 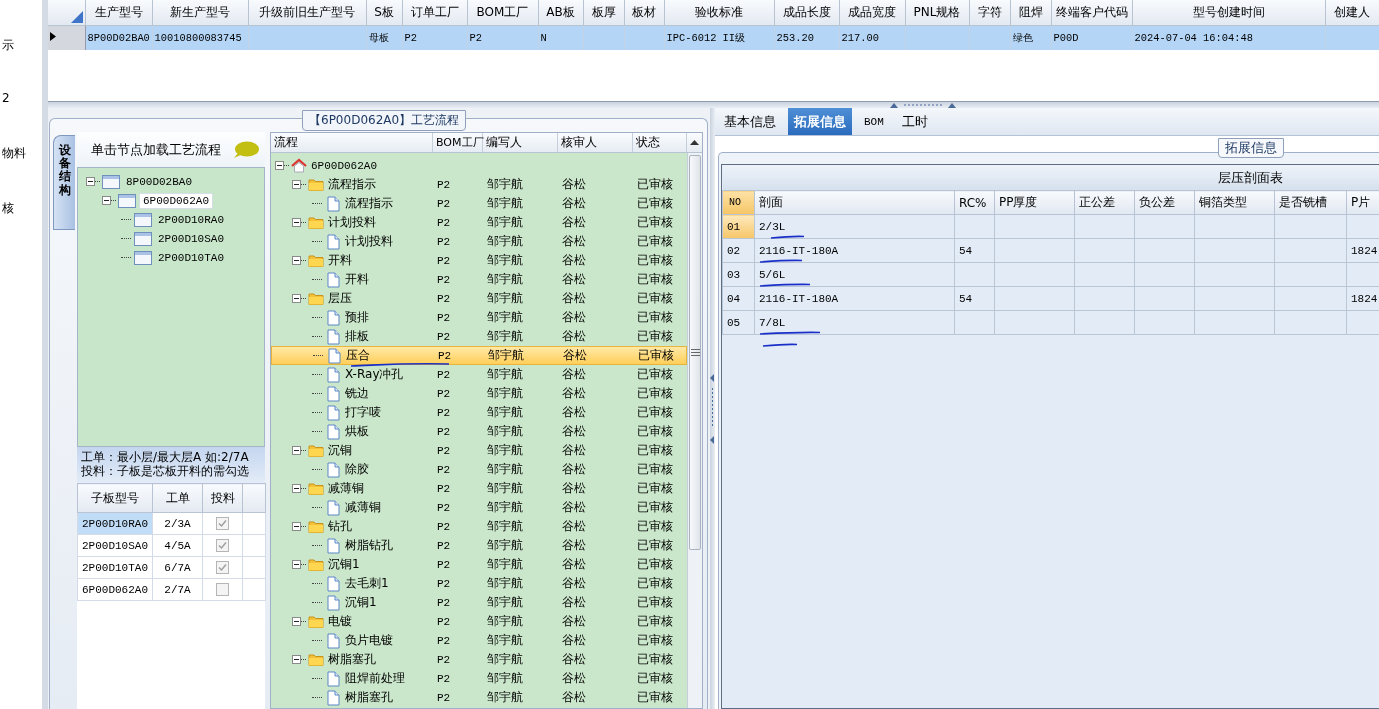 I want to click on tab: 工时, so click(x=914, y=121).